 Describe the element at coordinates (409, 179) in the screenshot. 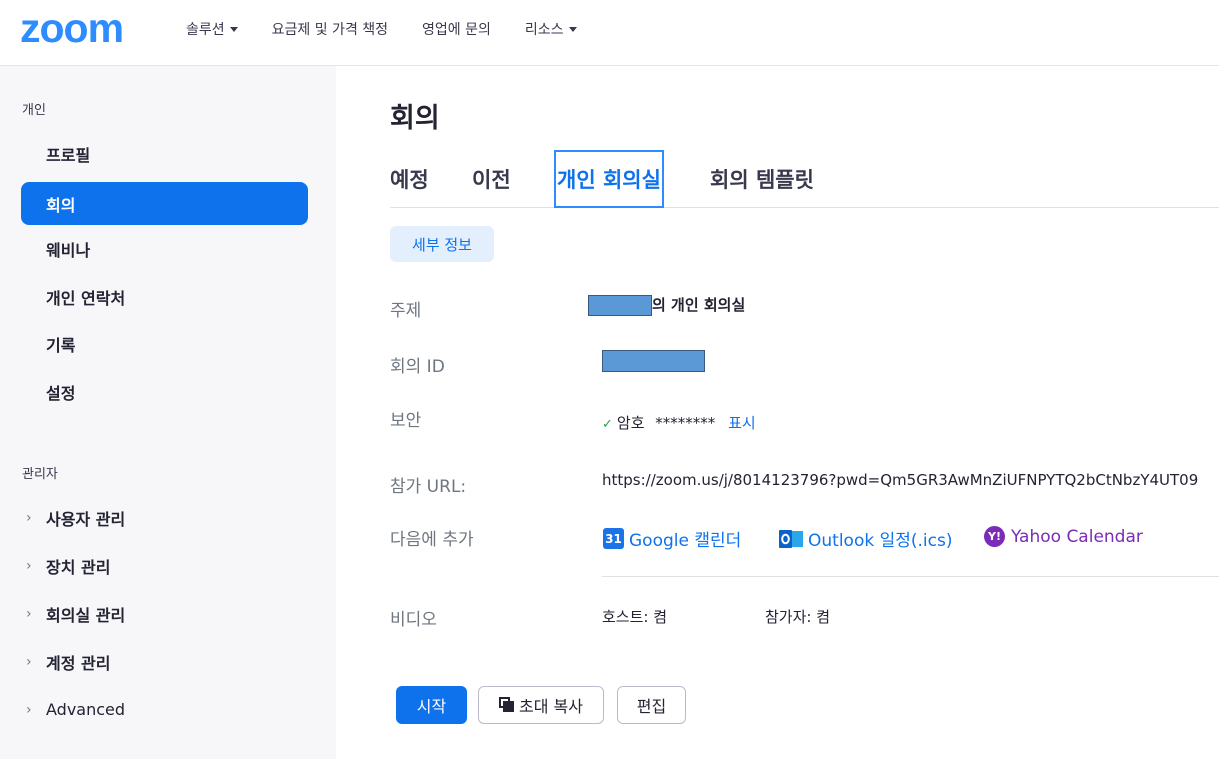

I see `tab-upcoming: 예정` at that location.